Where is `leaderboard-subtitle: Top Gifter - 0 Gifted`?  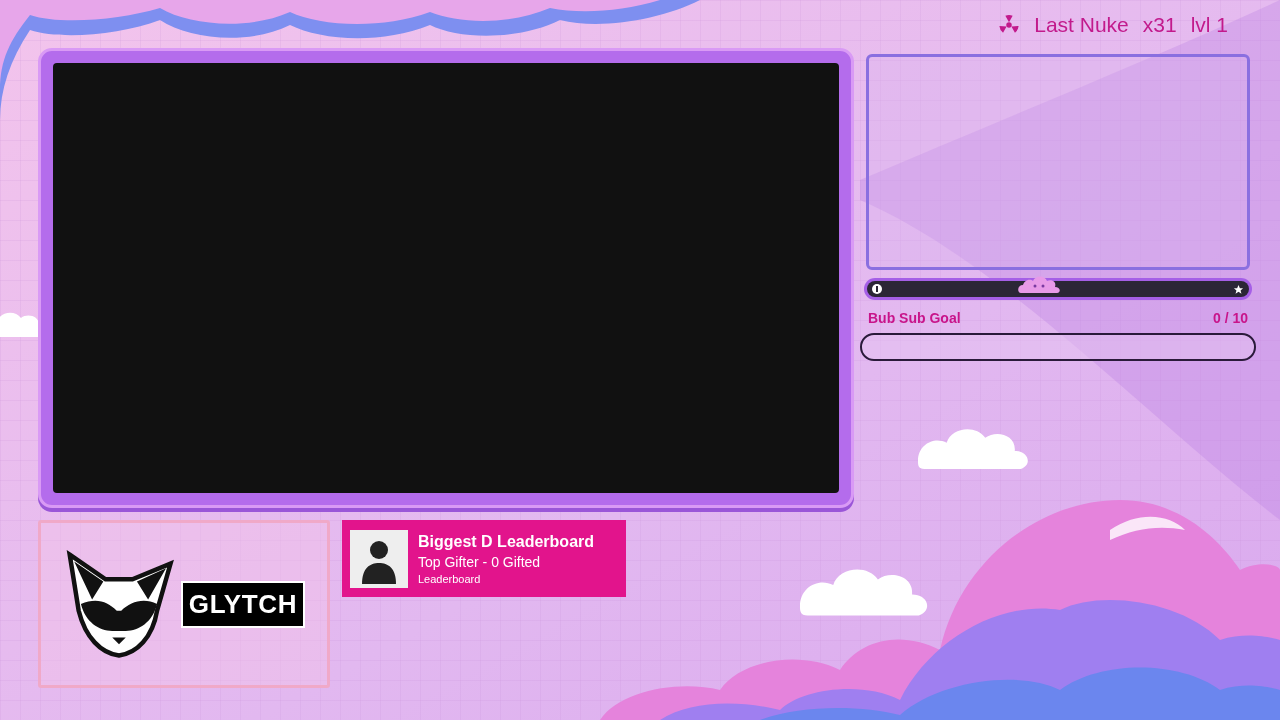 leaderboard-subtitle: Top Gifter - 0 Gifted is located at coordinates (480, 562).